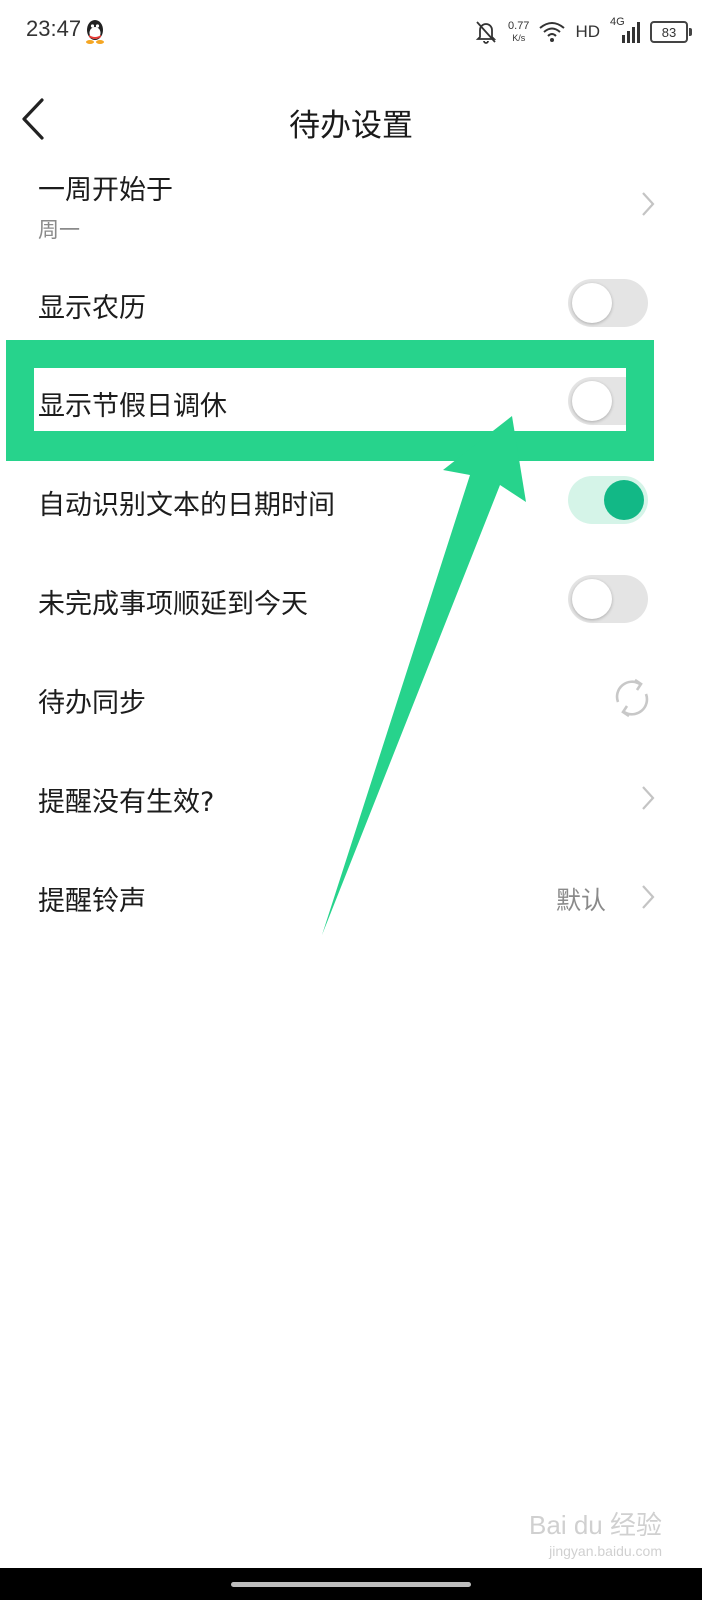 Image resolution: width=702 pixels, height=1600 pixels. Describe the element at coordinates (351, 303) in the screenshot. I see `show-lunar-row: 显示农历` at that location.